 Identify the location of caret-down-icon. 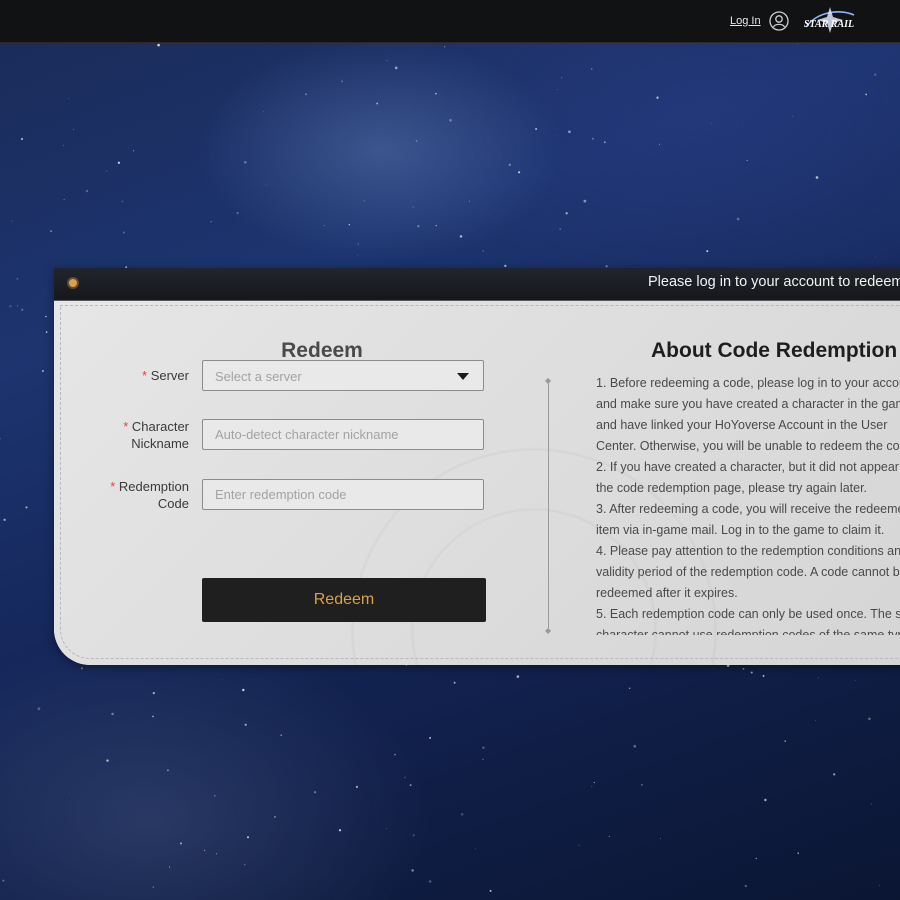
(463, 376).